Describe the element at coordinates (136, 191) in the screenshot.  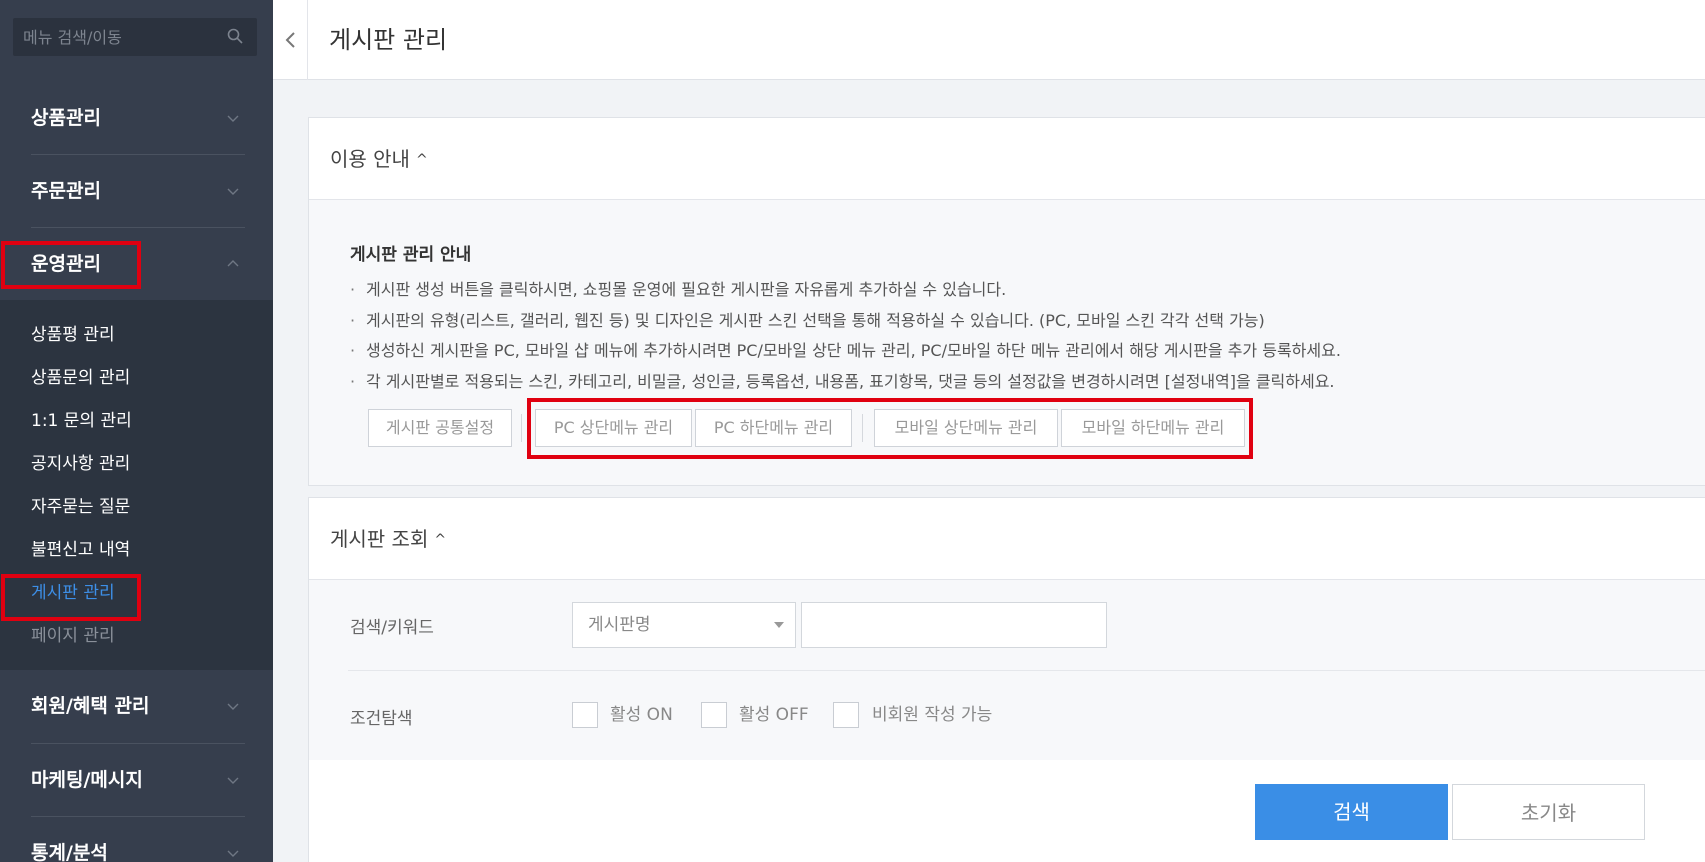
I see `sidebar-menu-order: 주문관리` at that location.